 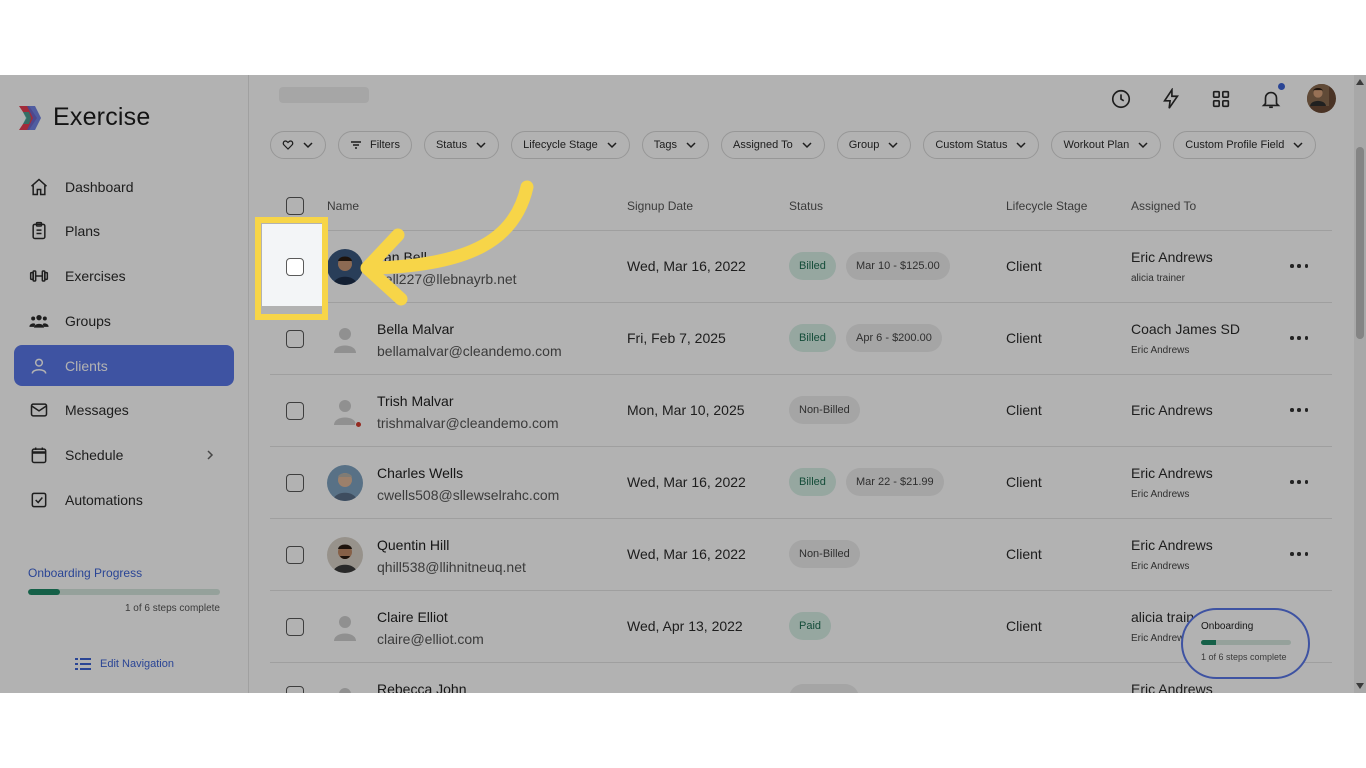 I want to click on mail-icon, so click(x=39, y=410).